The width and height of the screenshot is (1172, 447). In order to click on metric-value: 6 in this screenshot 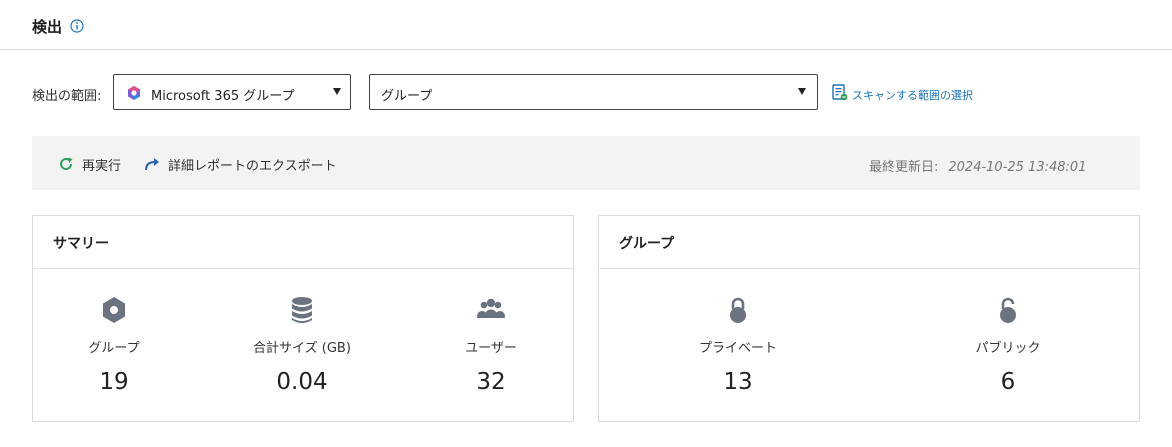, I will do `click(1008, 382)`.